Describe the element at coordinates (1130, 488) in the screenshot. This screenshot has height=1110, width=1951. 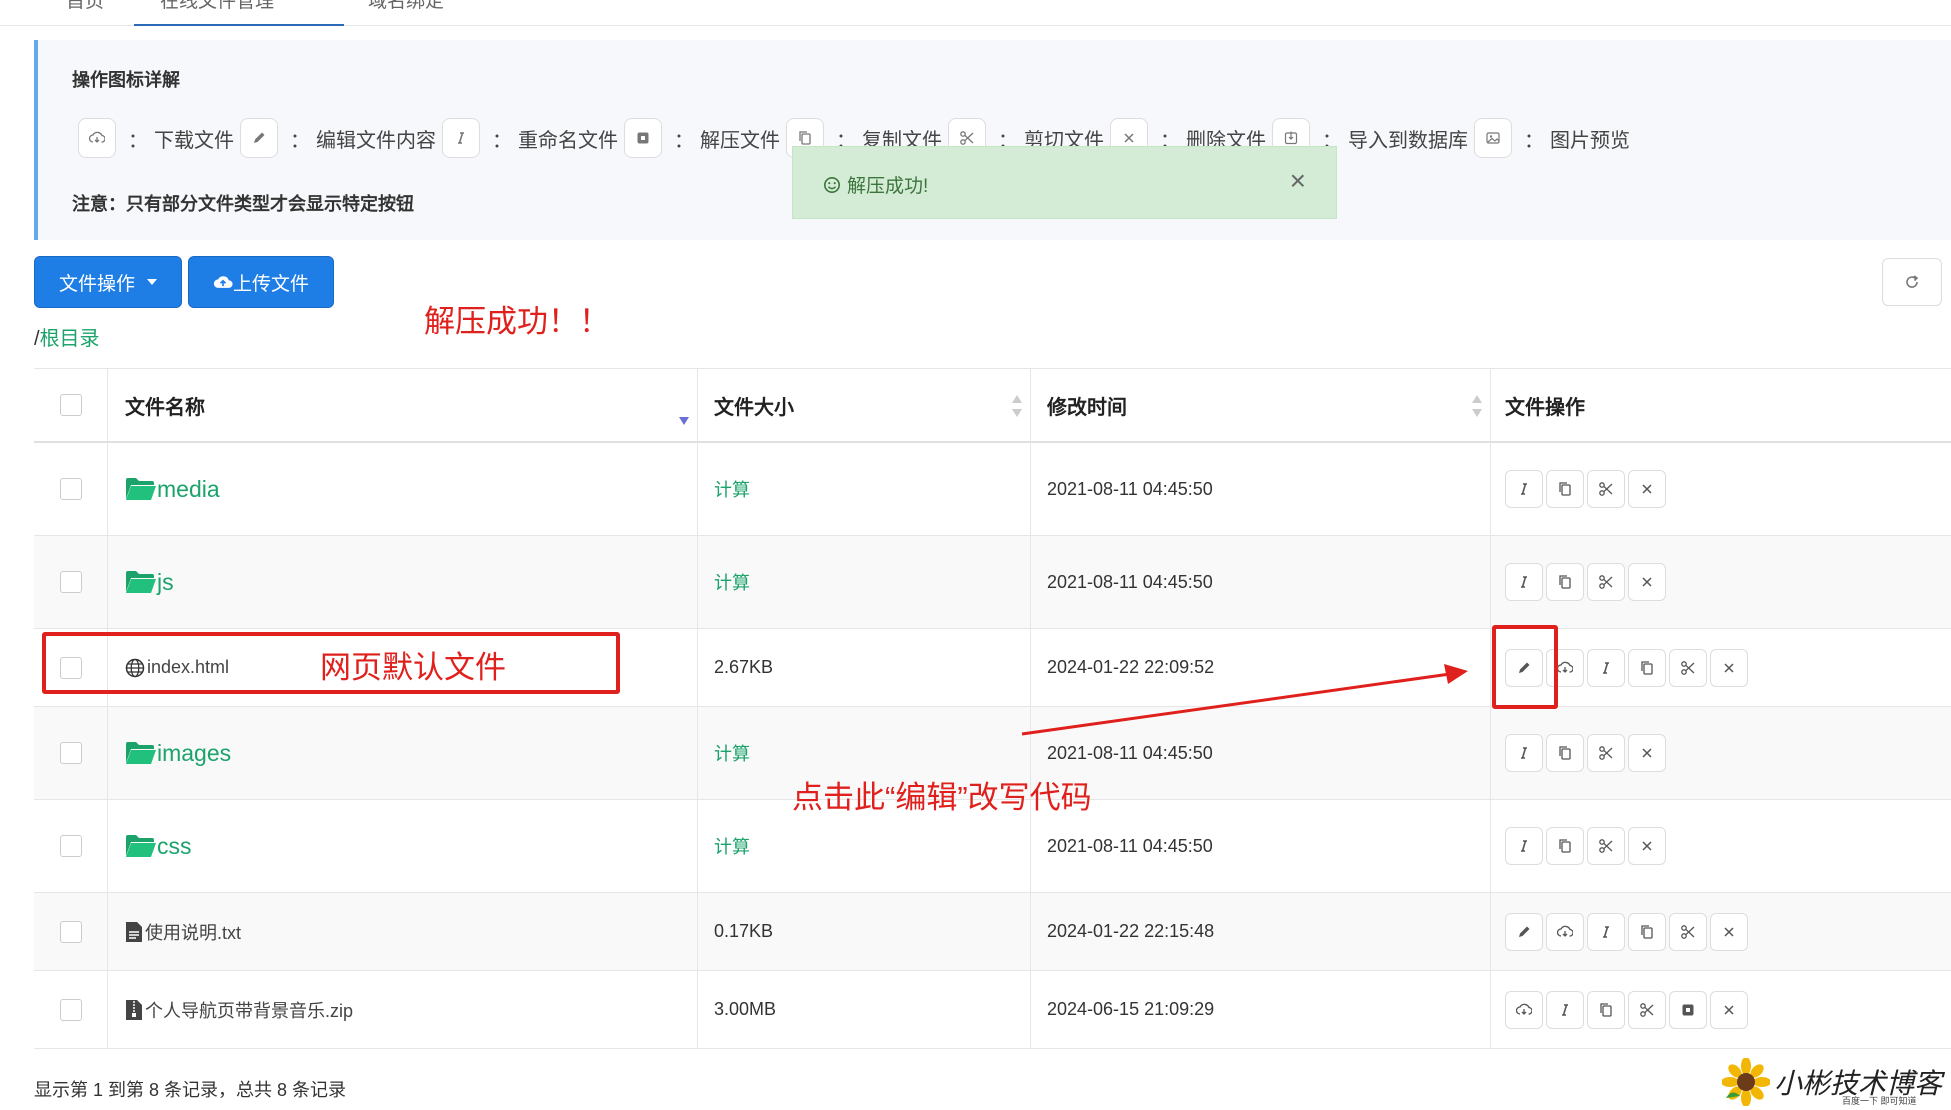
I see `modified-time: 2021-08-11 04:45:50` at that location.